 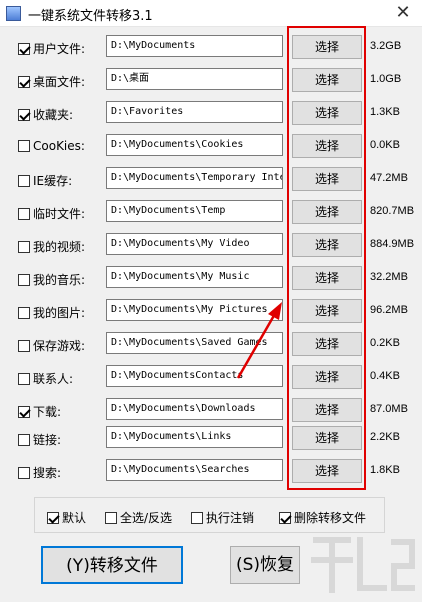 I want to click on watermark-logo, so click(x=363, y=565).